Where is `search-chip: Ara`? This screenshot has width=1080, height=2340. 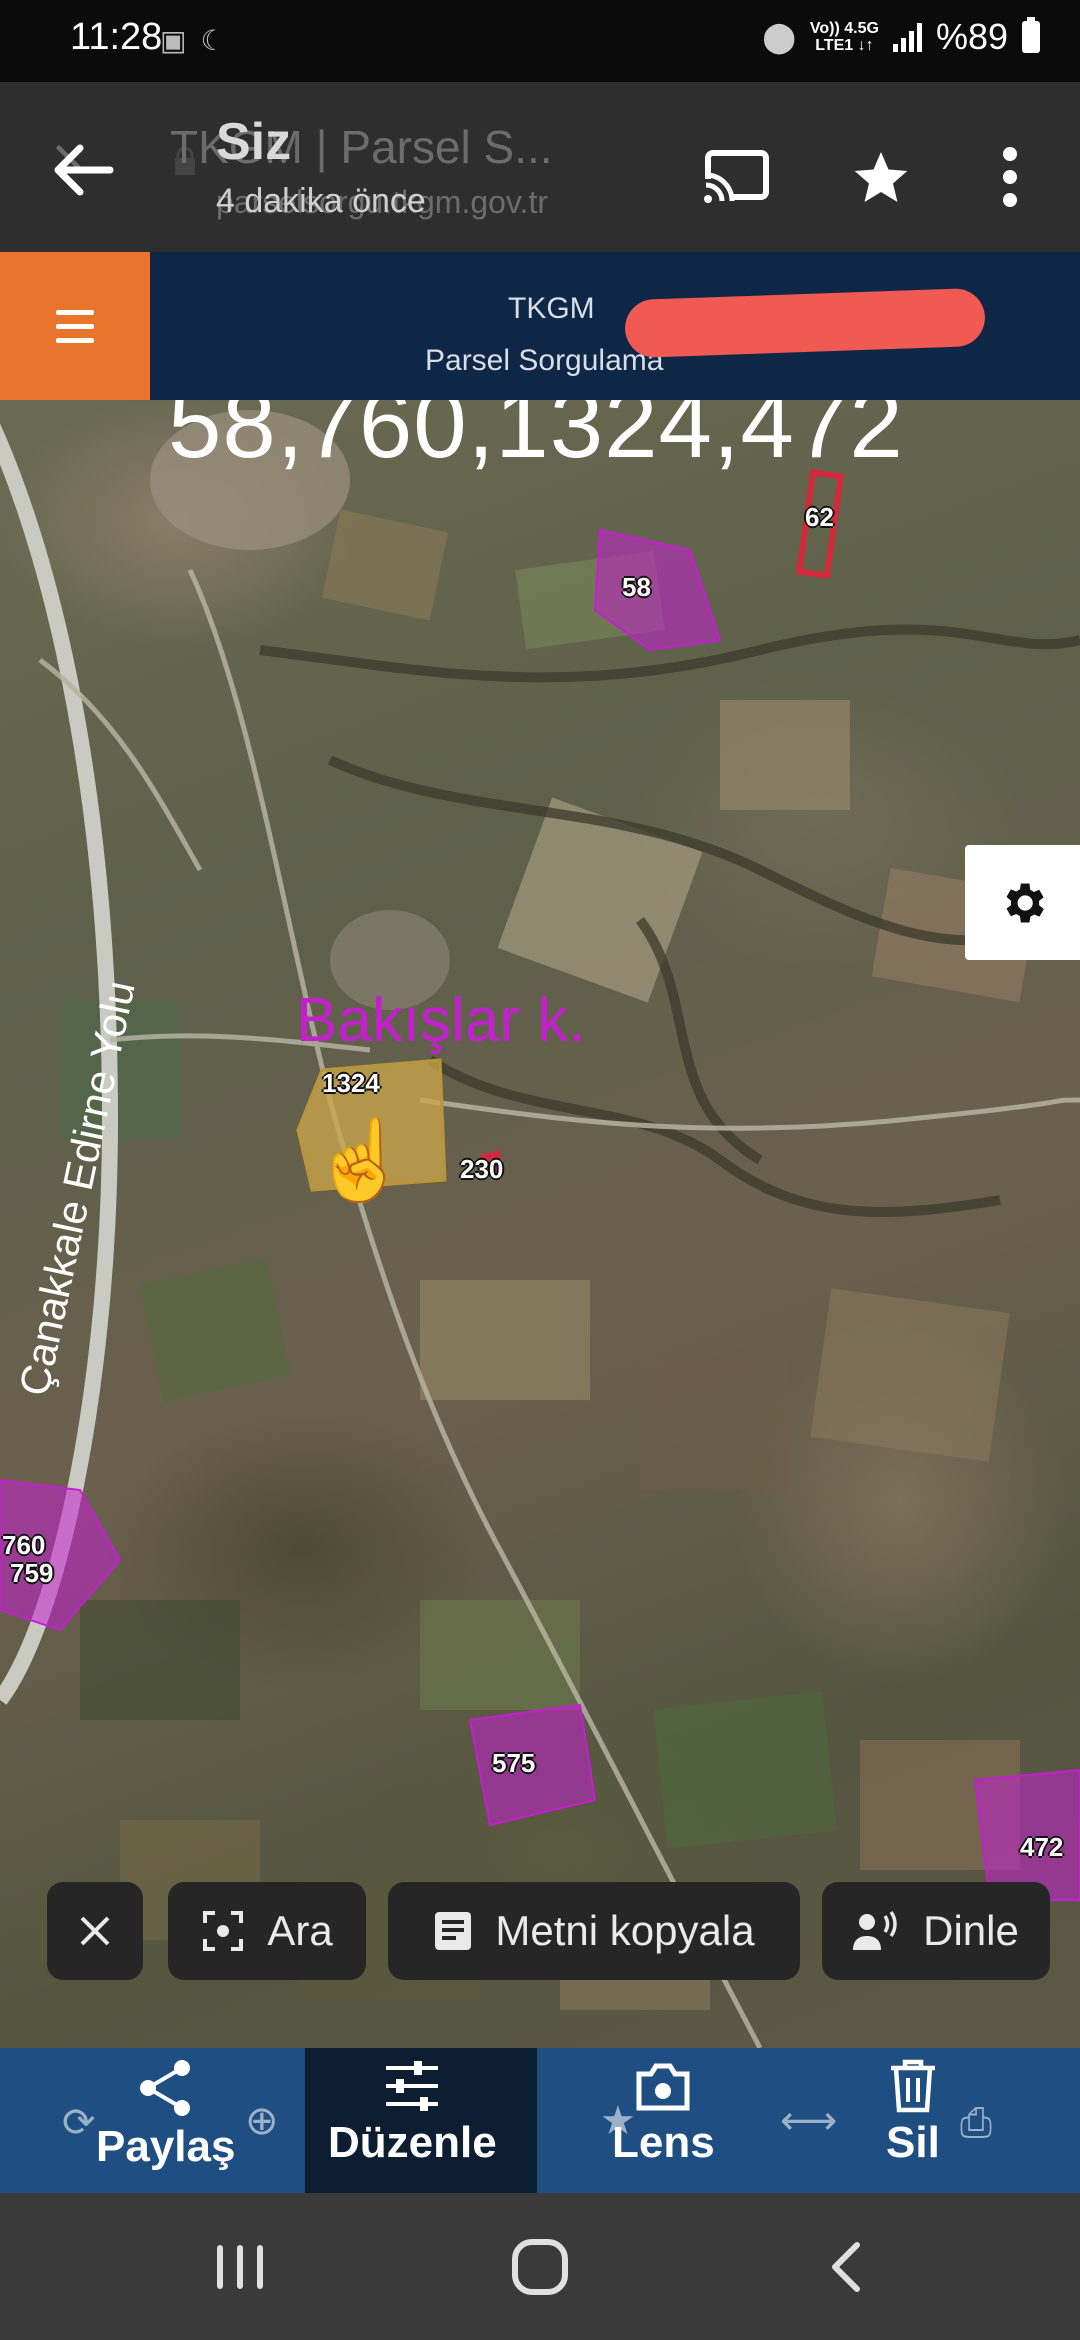 search-chip: Ara is located at coordinates (267, 1931).